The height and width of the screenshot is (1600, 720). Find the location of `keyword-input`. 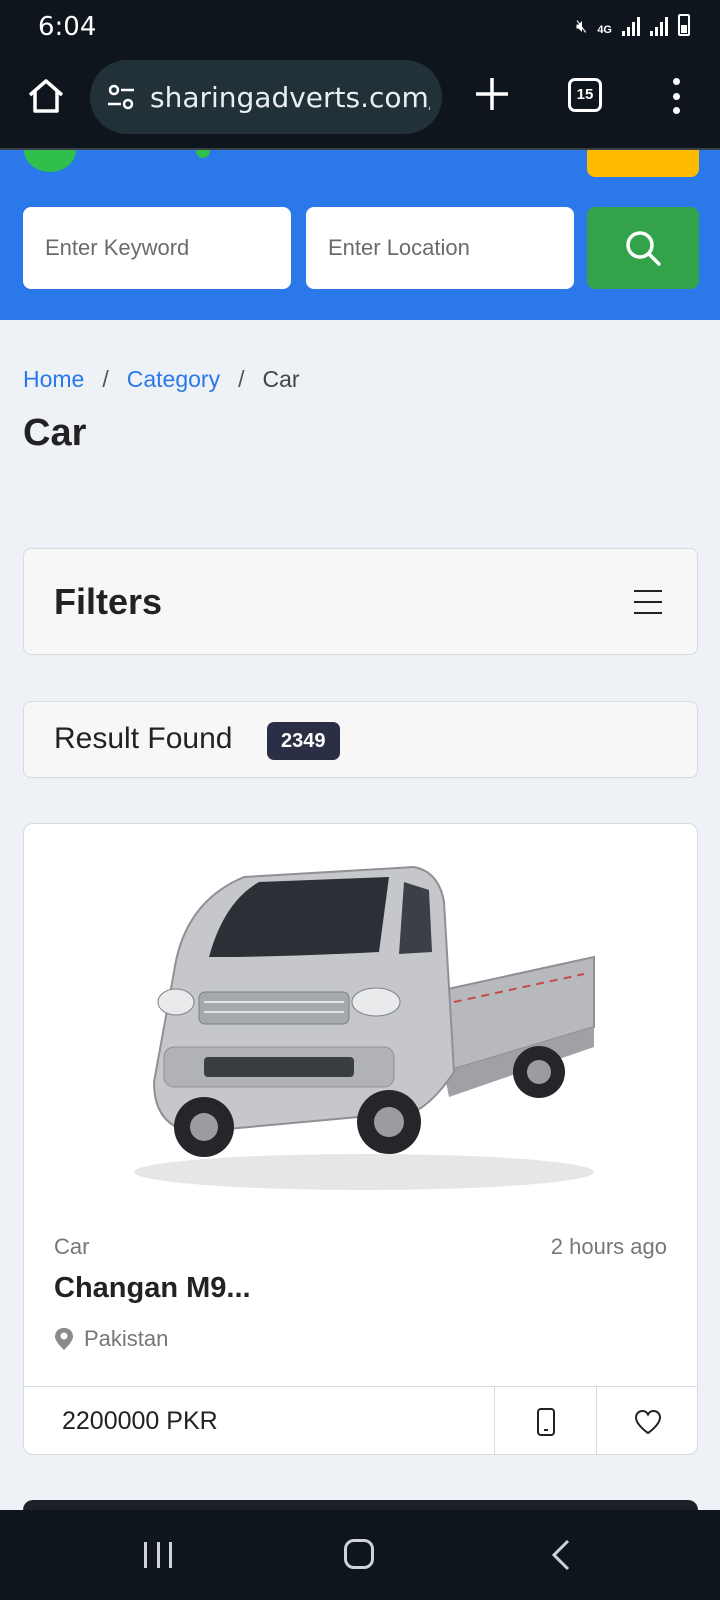

keyword-input is located at coordinates (157, 248).